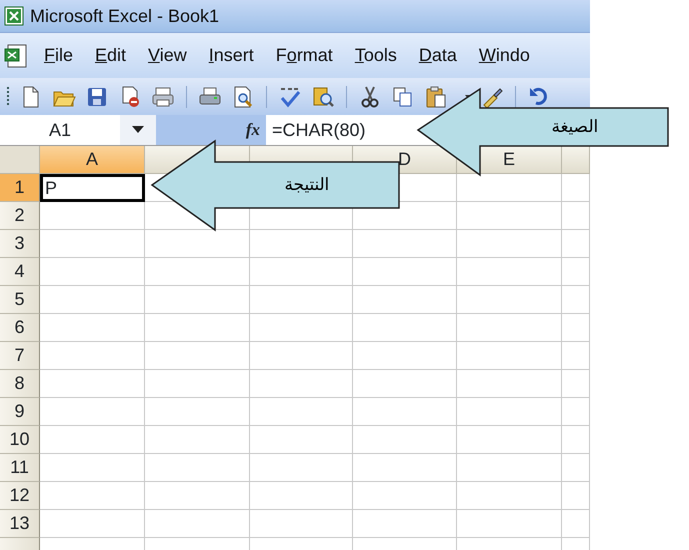  What do you see at coordinates (111, 55) in the screenshot?
I see `menu-item: Edit` at bounding box center [111, 55].